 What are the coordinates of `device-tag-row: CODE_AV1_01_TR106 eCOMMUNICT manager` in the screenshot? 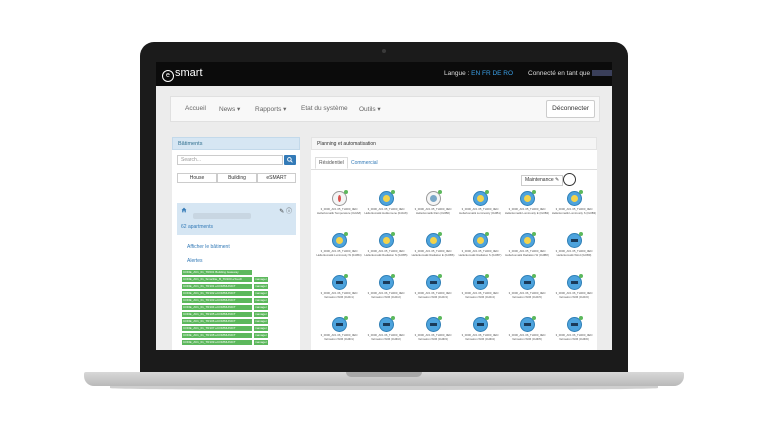 It's located at (225, 321).